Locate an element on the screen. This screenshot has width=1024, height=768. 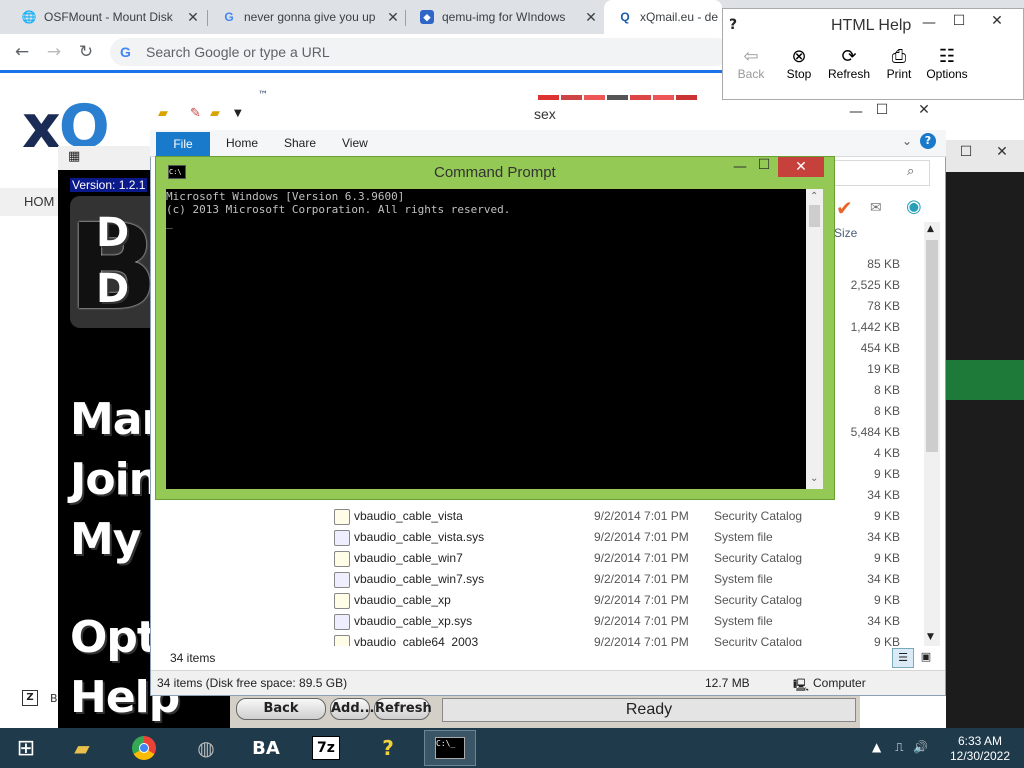
new-folder-icon: ▰ is located at coordinates (215, 113).